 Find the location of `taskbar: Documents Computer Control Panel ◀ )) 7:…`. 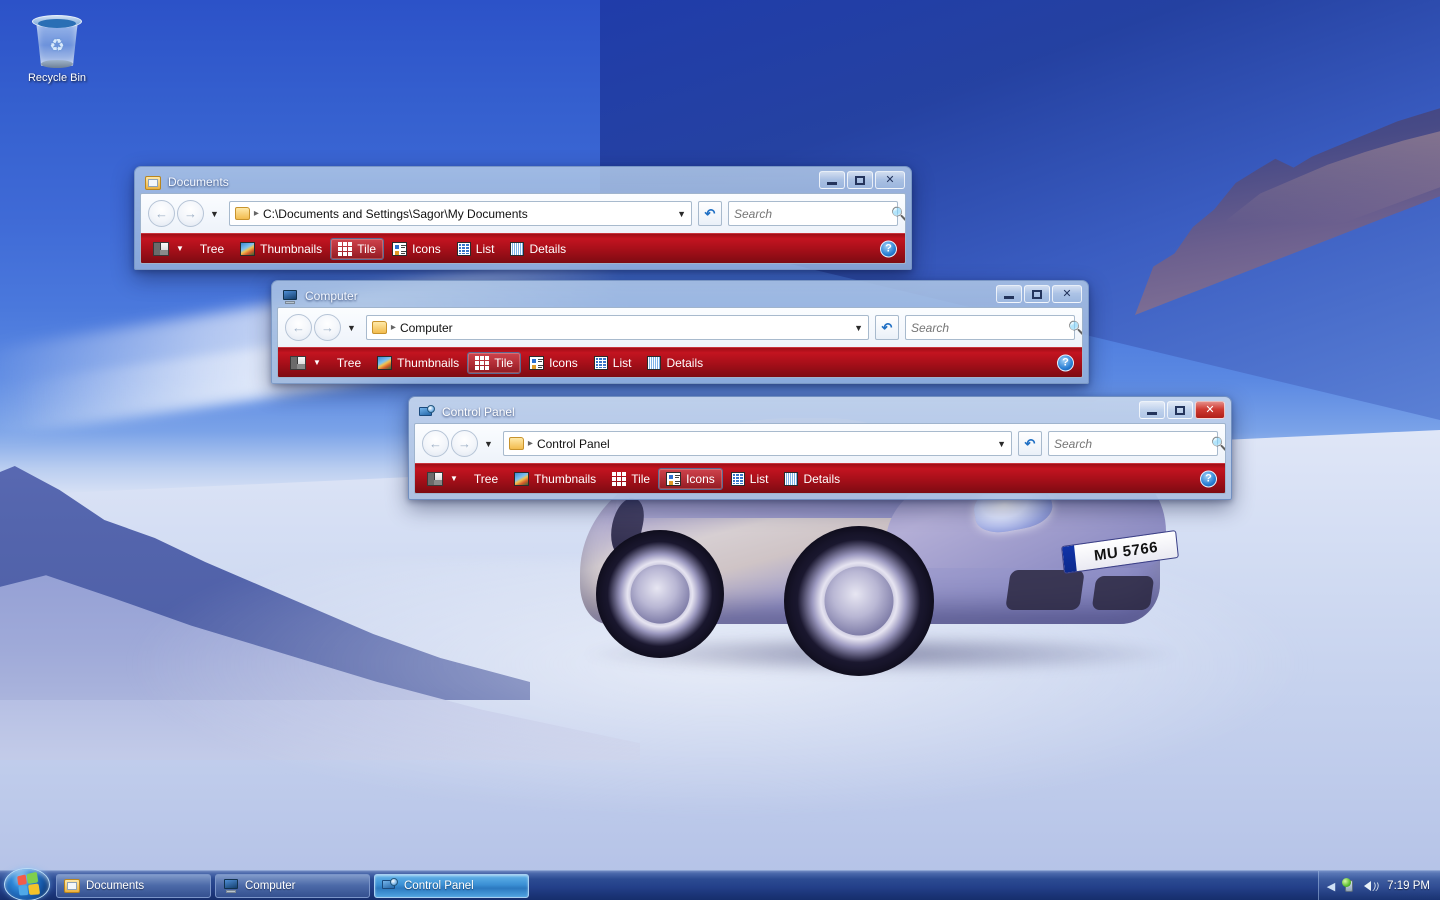

taskbar: Documents Computer Control Panel ◀ )) 7:… is located at coordinates (720, 884).